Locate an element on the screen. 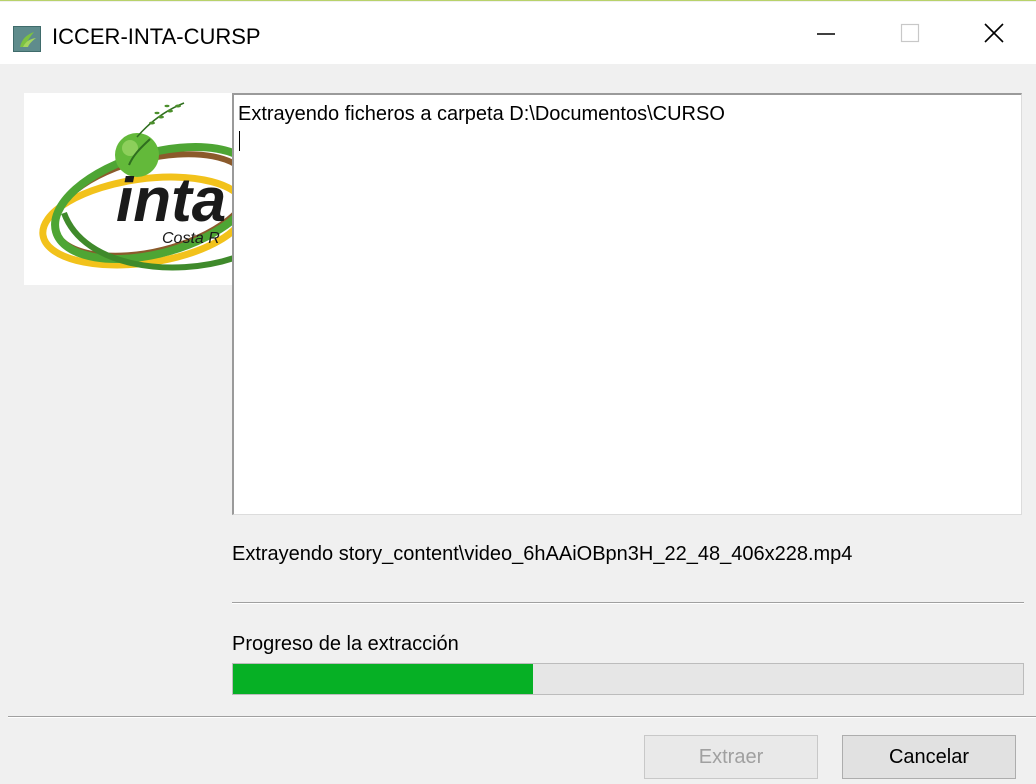 The width and height of the screenshot is (1036, 784). text-caret is located at coordinates (239, 141).